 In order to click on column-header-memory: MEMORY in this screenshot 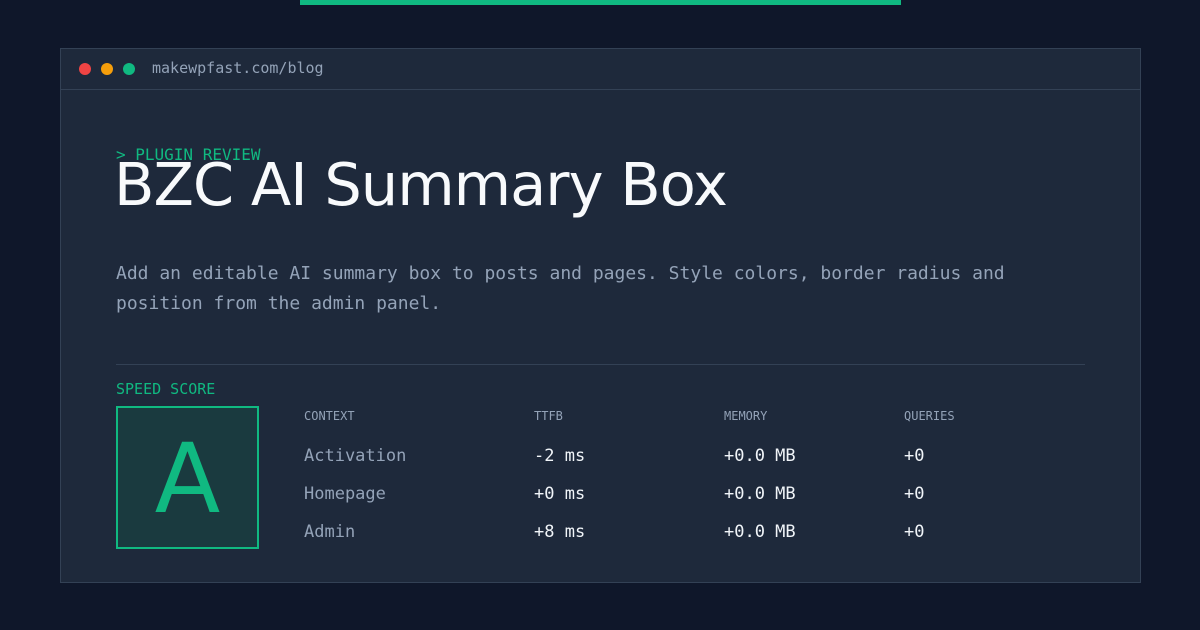, I will do `click(746, 416)`.